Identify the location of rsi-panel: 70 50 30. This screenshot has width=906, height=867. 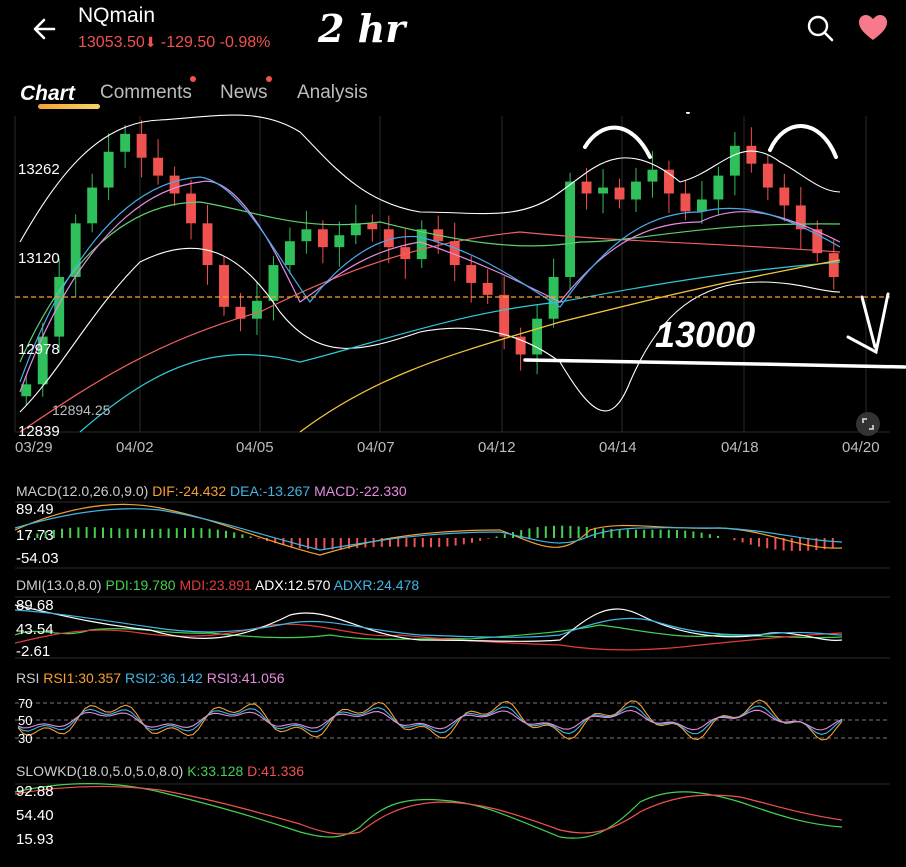
(453, 722).